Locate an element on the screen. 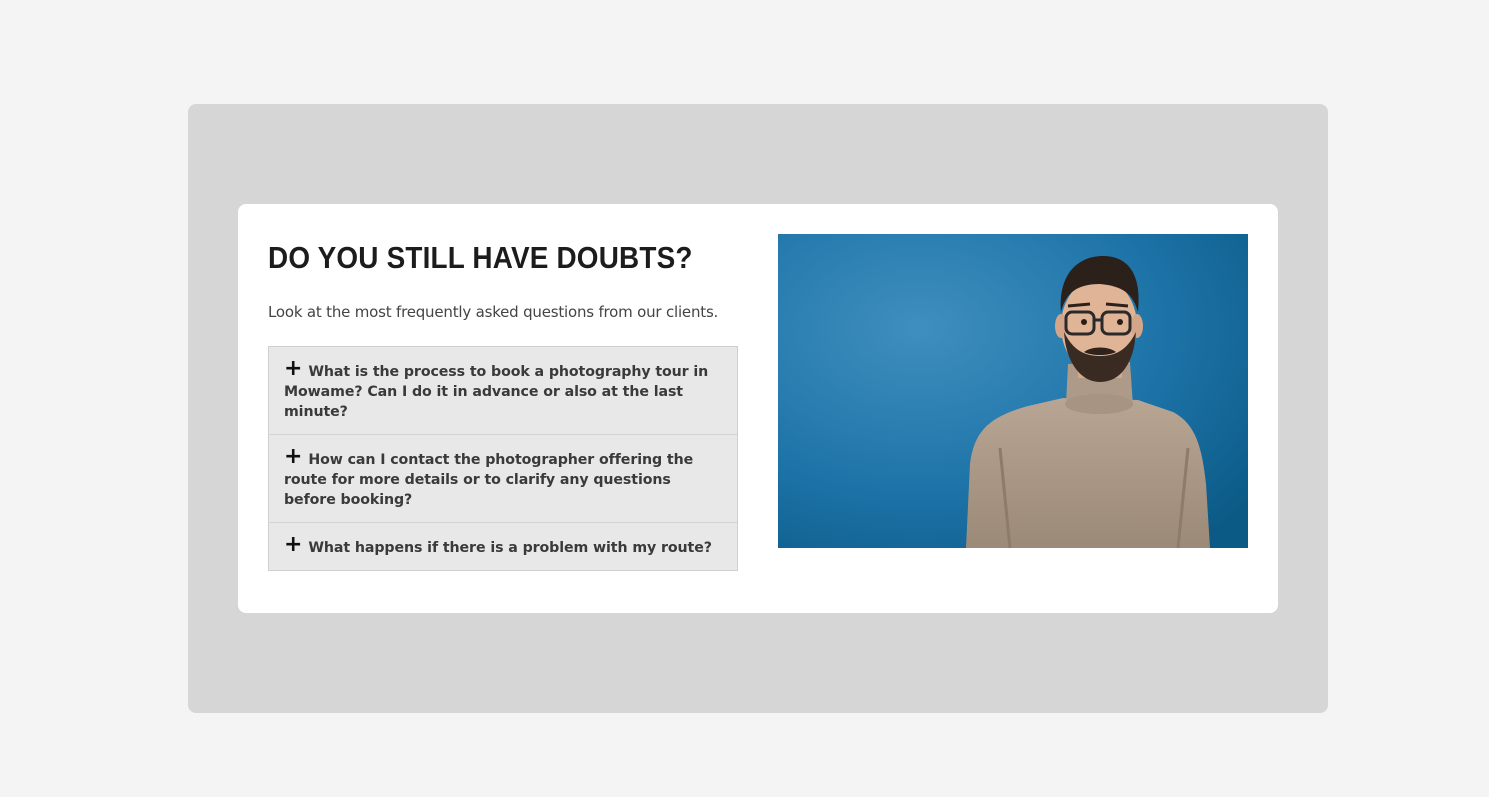 The height and width of the screenshot is (797, 1489). faq-photo is located at coordinates (1013, 391).